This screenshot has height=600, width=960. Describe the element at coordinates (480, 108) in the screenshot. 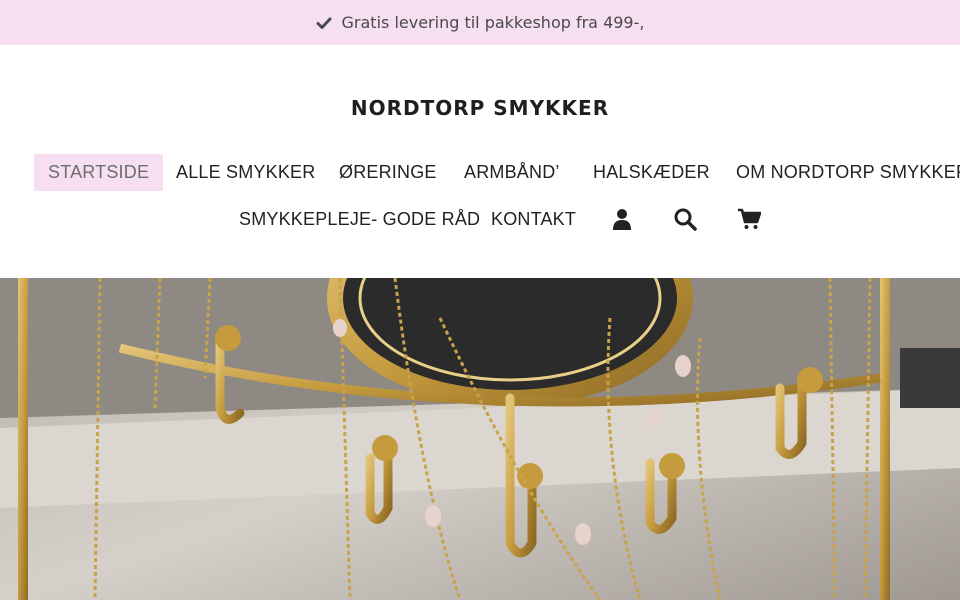

I see `store-logo-text: NORDTORP SMYKKER` at that location.